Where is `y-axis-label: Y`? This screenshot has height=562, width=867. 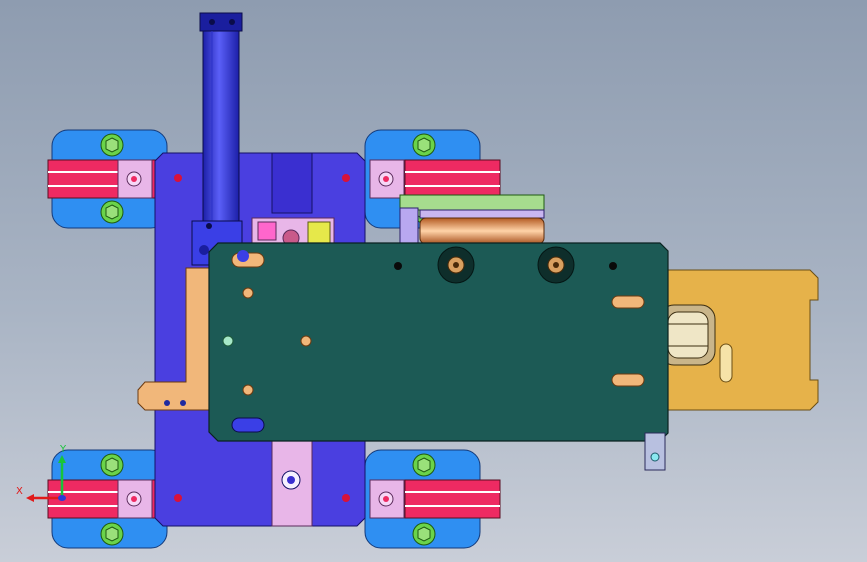
y-axis-label: Y is located at coordinates (63, 449).